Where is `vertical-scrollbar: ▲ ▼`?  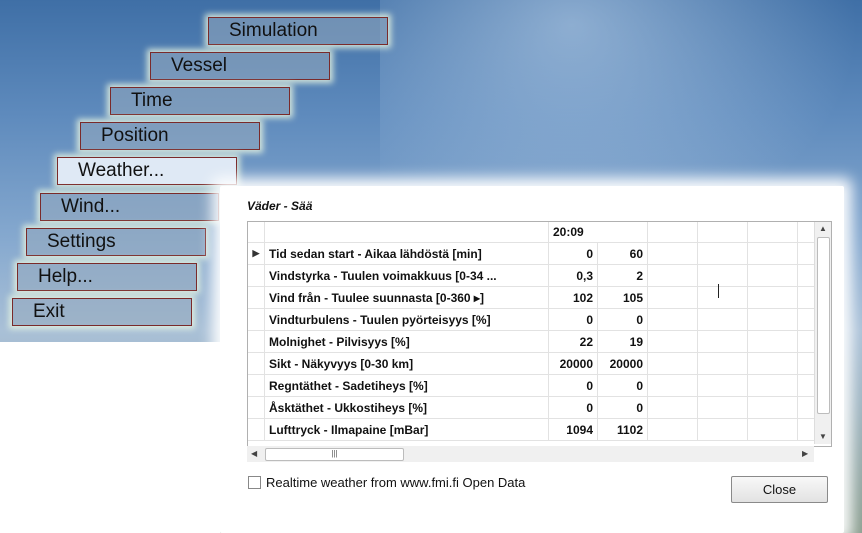
vertical-scrollbar: ▲ ▼ is located at coordinates (822, 333).